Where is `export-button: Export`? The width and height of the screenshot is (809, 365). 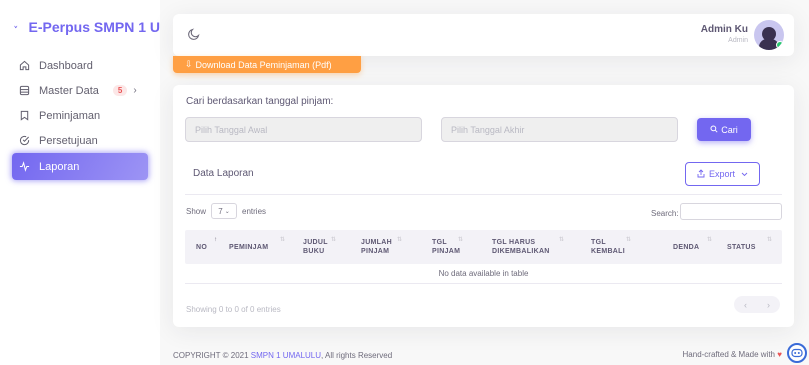
export-button: Export is located at coordinates (722, 174).